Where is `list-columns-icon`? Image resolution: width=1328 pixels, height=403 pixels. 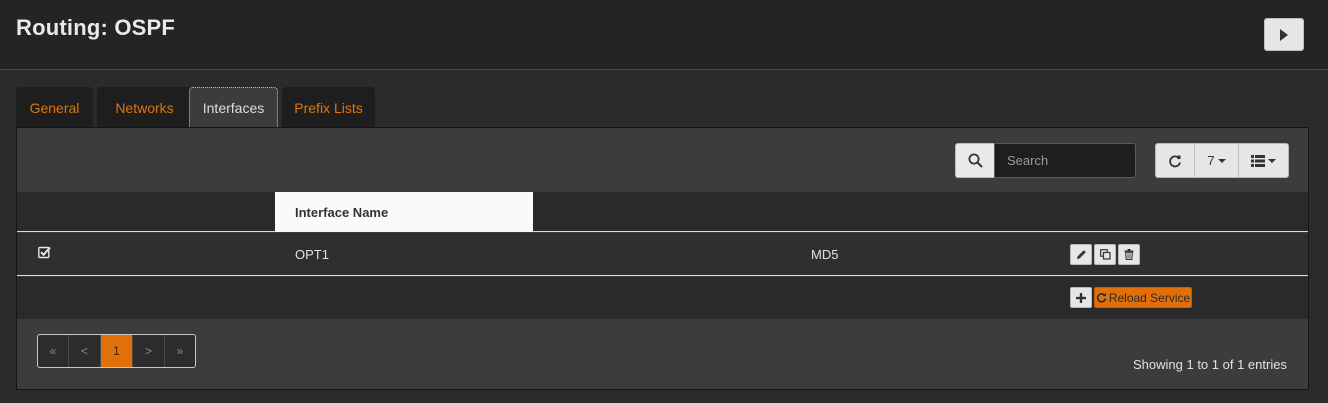 list-columns-icon is located at coordinates (1258, 160).